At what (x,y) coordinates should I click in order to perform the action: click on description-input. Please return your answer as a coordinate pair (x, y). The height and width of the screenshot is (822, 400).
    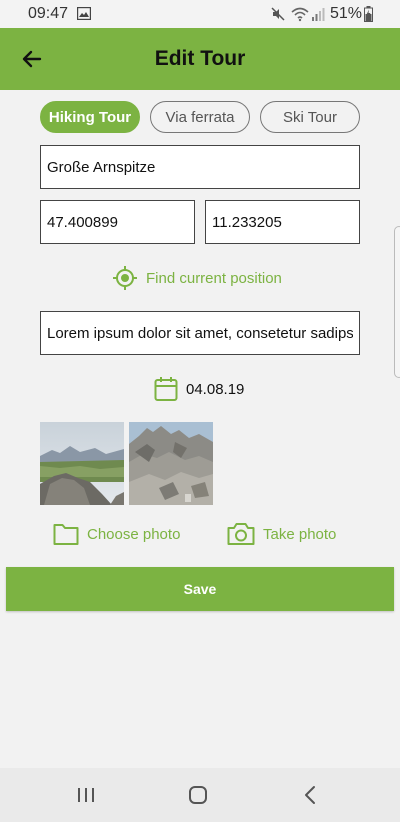
    Looking at the image, I should click on (200, 333).